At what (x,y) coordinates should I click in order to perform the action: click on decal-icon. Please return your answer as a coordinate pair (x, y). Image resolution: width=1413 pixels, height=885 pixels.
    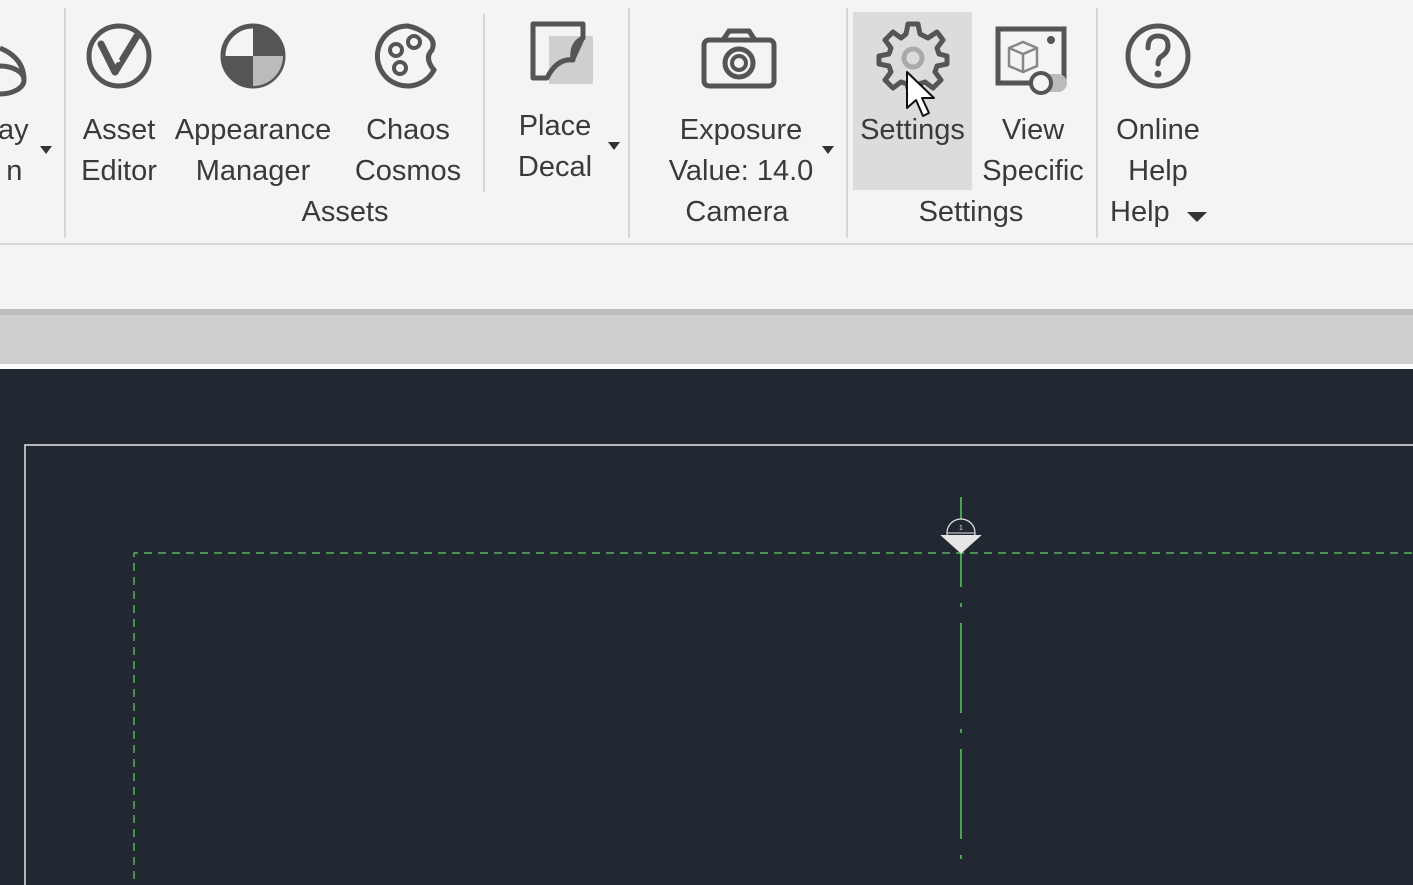
    Looking at the image, I should click on (561, 52).